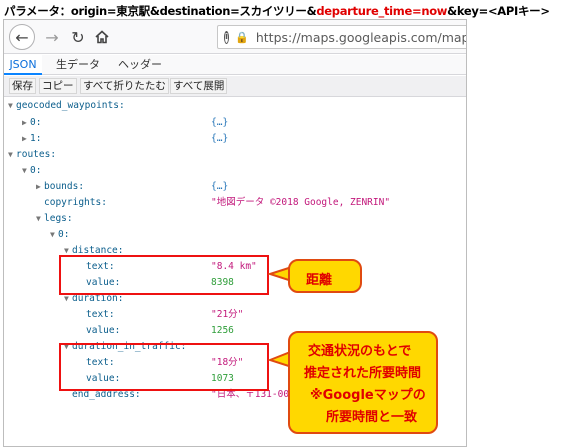 Image resolution: width=561 pixels, height=448 pixels. I want to click on tab-raw-data: 生データ, so click(78, 65).